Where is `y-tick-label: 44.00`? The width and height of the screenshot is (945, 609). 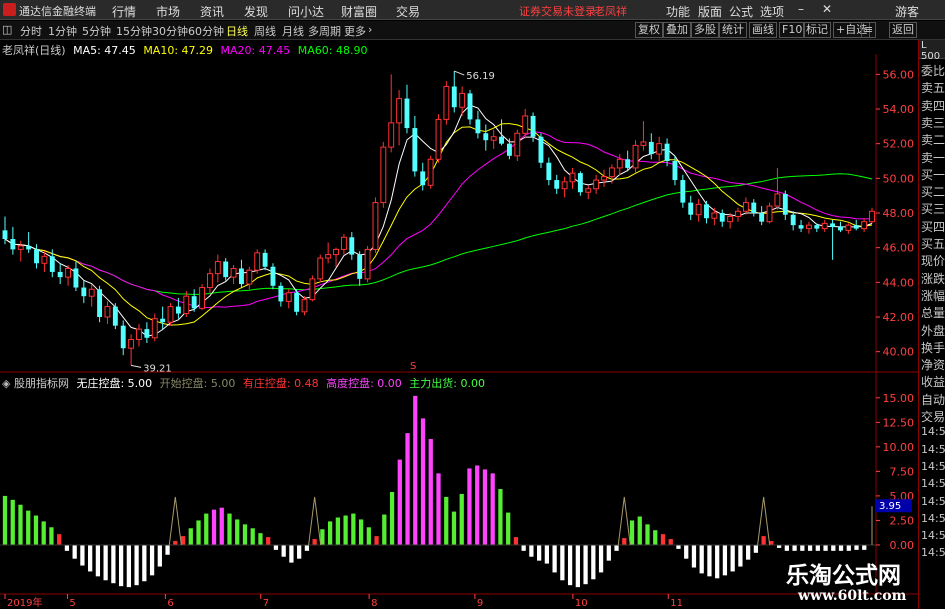
y-tick-label: 44.00 is located at coordinates (899, 282).